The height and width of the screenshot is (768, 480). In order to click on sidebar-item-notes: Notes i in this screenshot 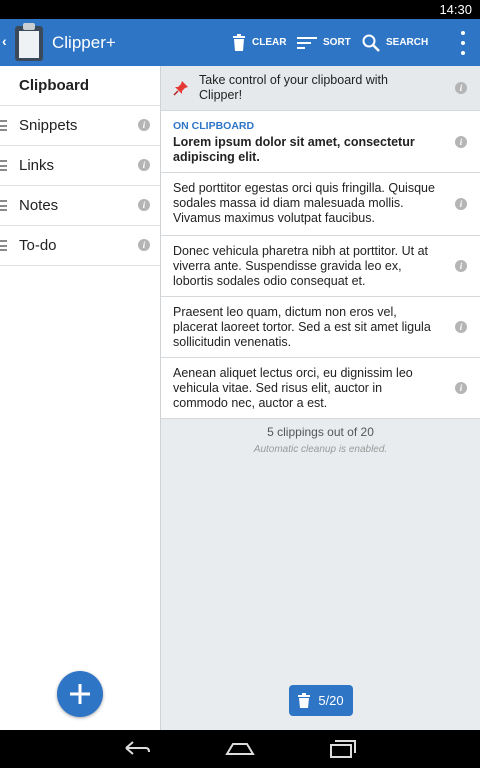, I will do `click(80, 206)`.